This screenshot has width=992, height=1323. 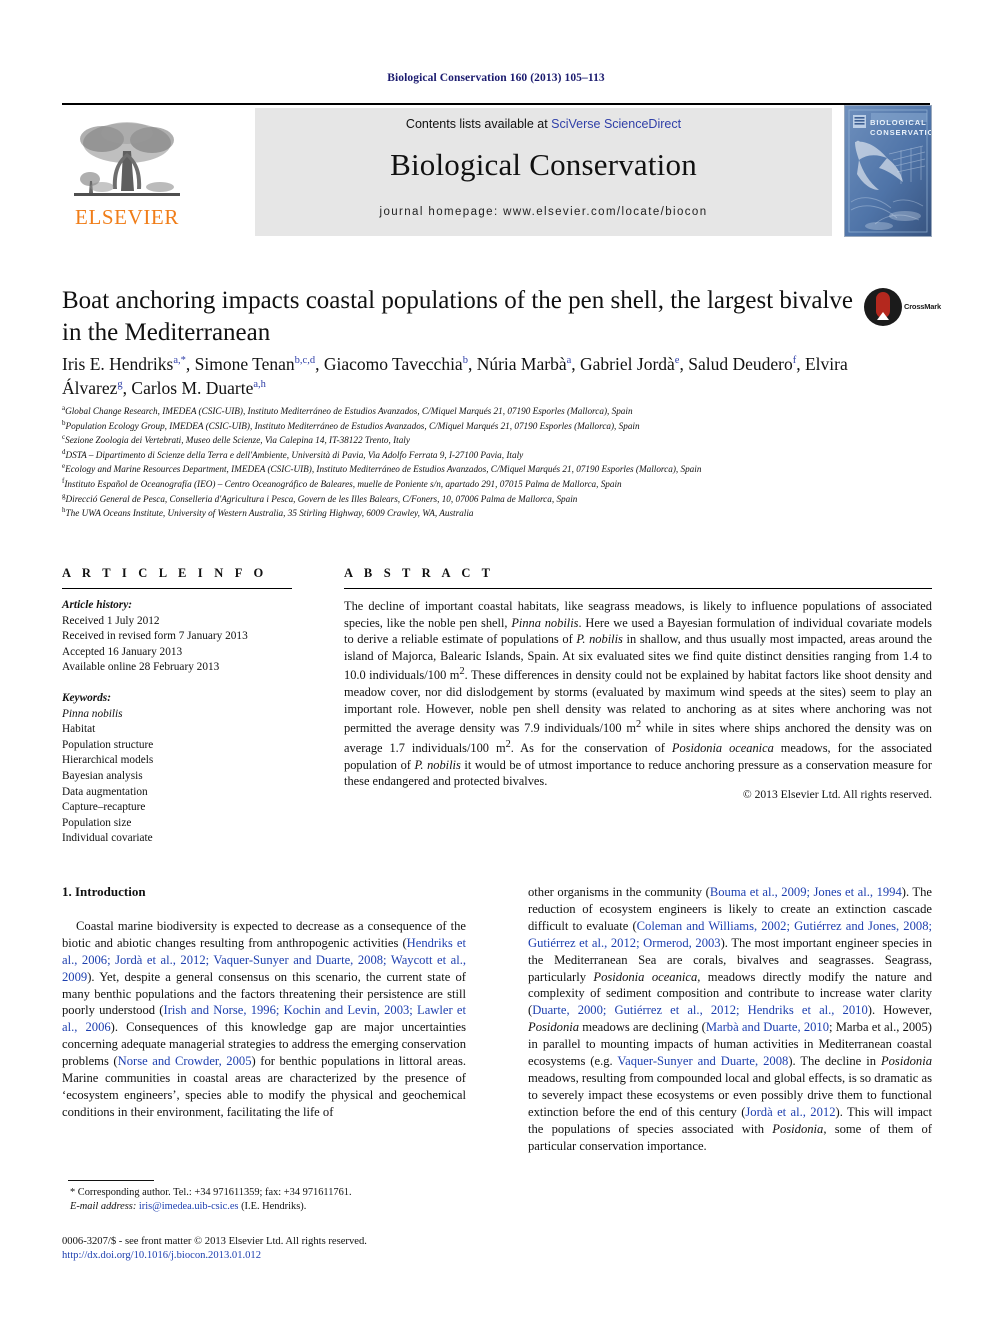 I want to click on journal-cover-thumbnail: BIOLOGICAL CONSERVATION, so click(x=888, y=171).